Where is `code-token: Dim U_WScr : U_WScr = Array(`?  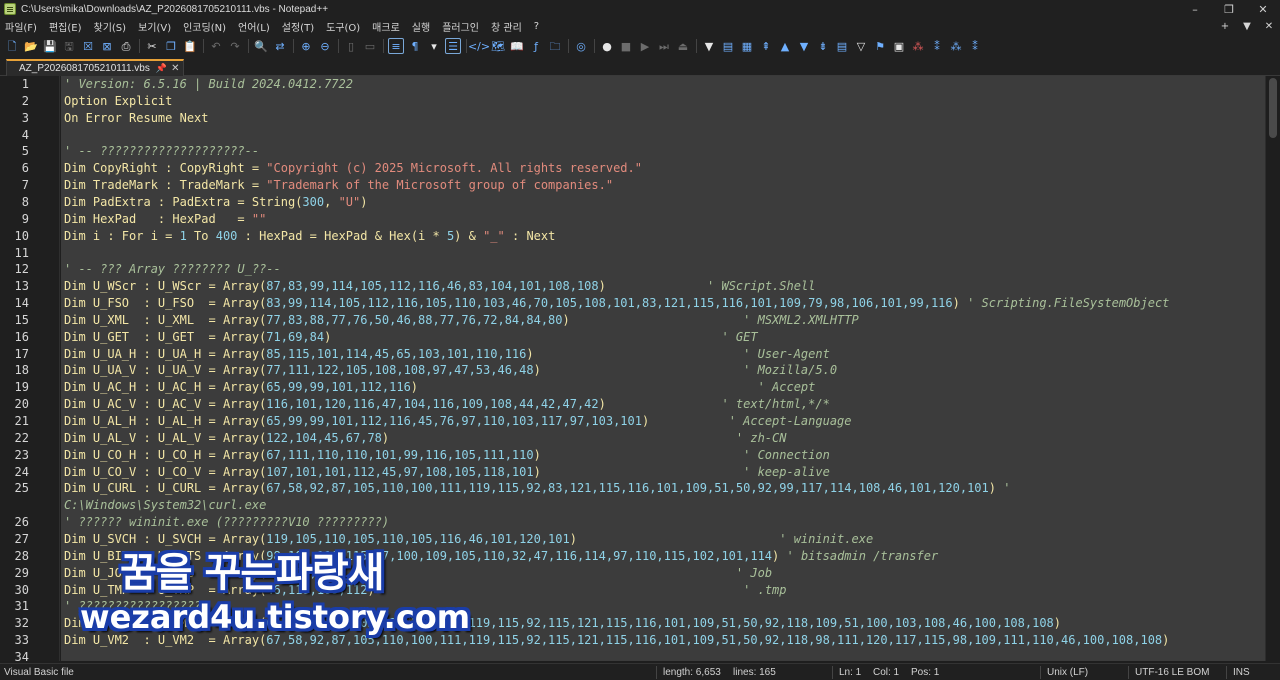 code-token: Dim U_WScr : U_WScr = Array( is located at coordinates (165, 286).